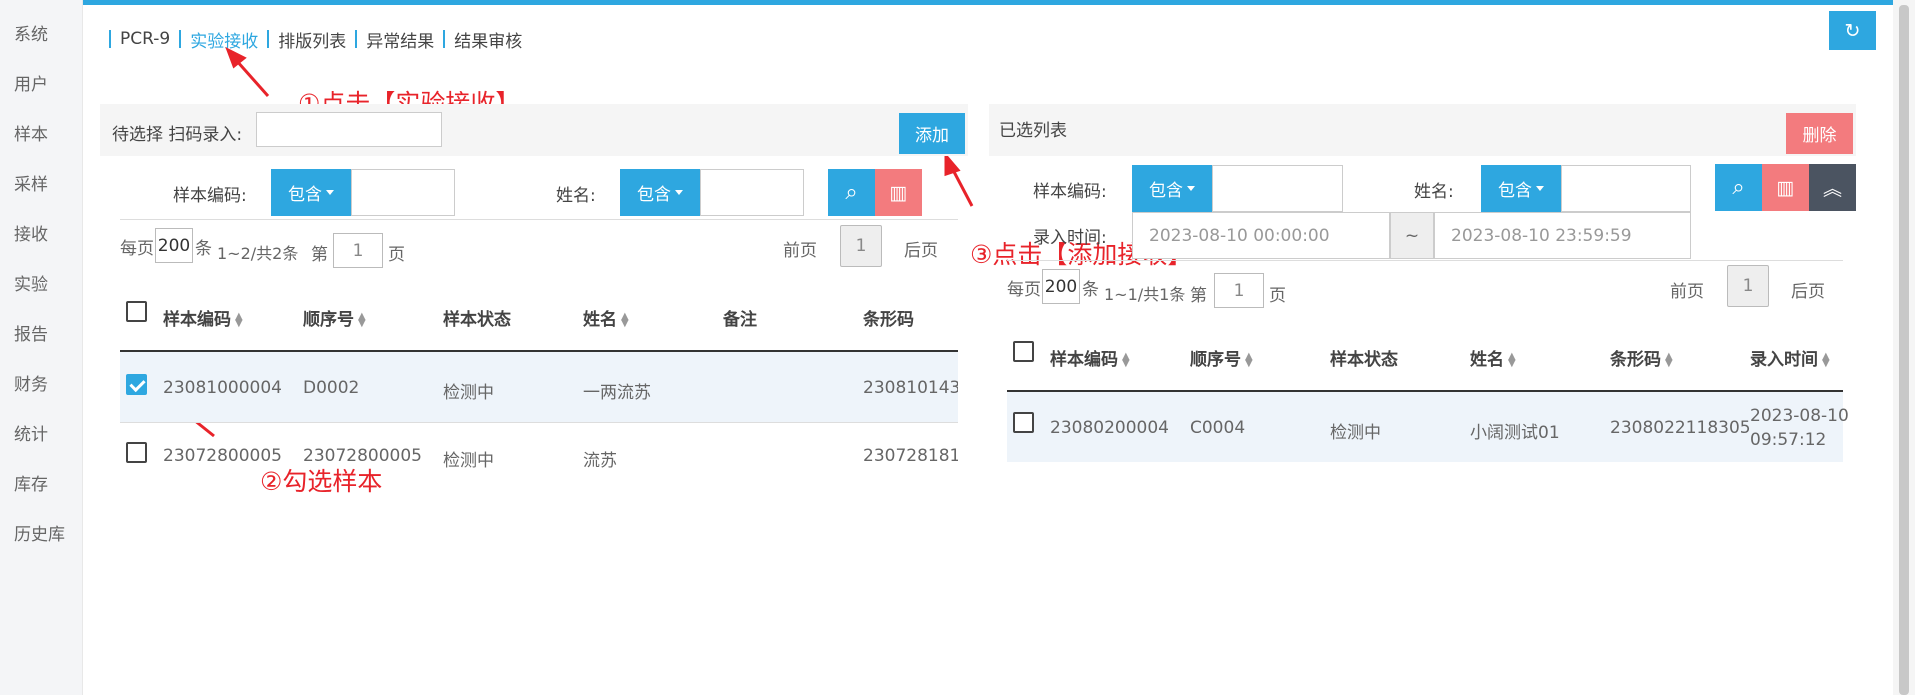 The image size is (1915, 695). I want to click on refresh-button: ↻, so click(1852, 30).